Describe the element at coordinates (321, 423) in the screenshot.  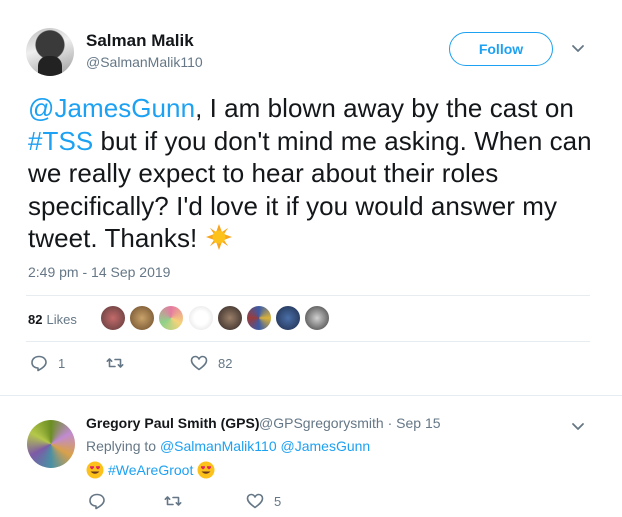
I see `reply-author-handle: @GPSgregorysmith` at that location.